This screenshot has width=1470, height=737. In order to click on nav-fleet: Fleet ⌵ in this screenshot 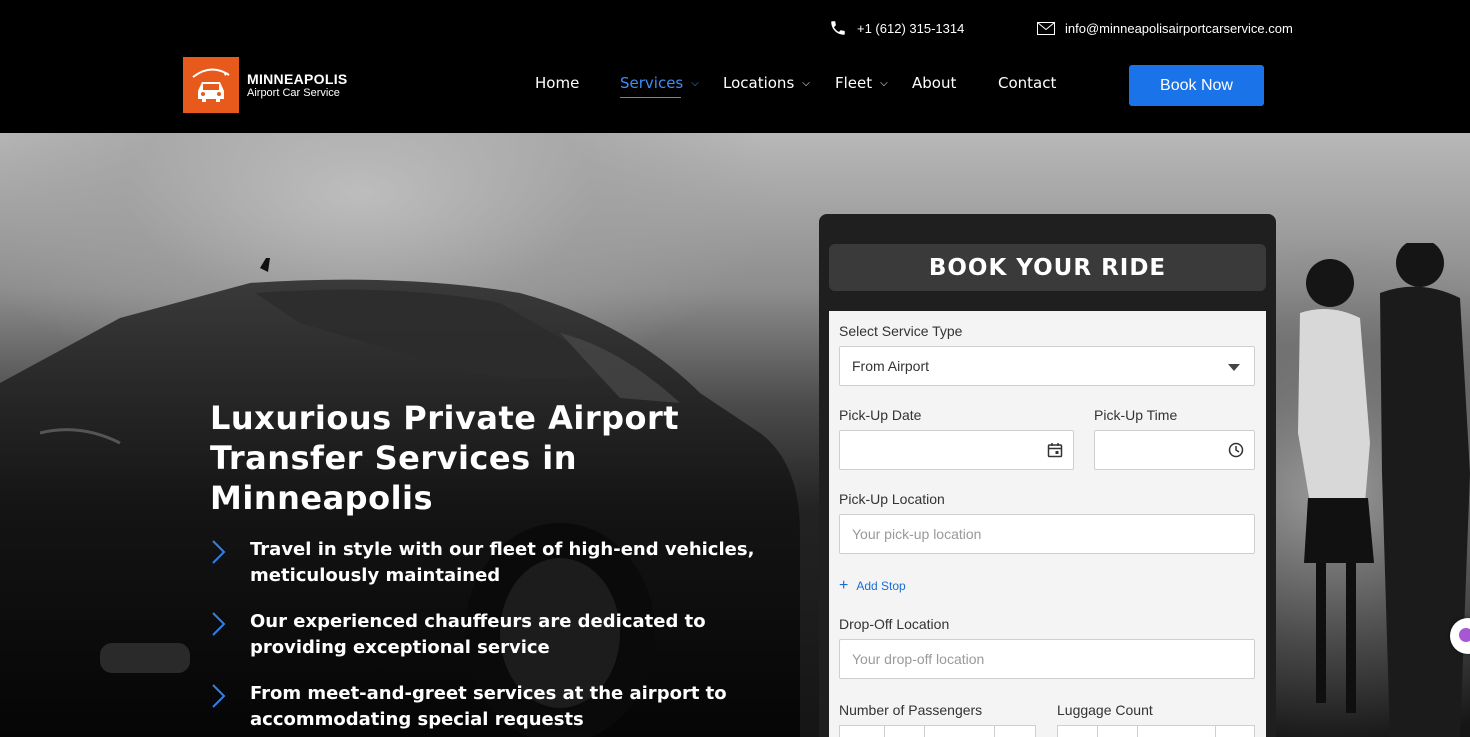, I will do `click(861, 83)`.